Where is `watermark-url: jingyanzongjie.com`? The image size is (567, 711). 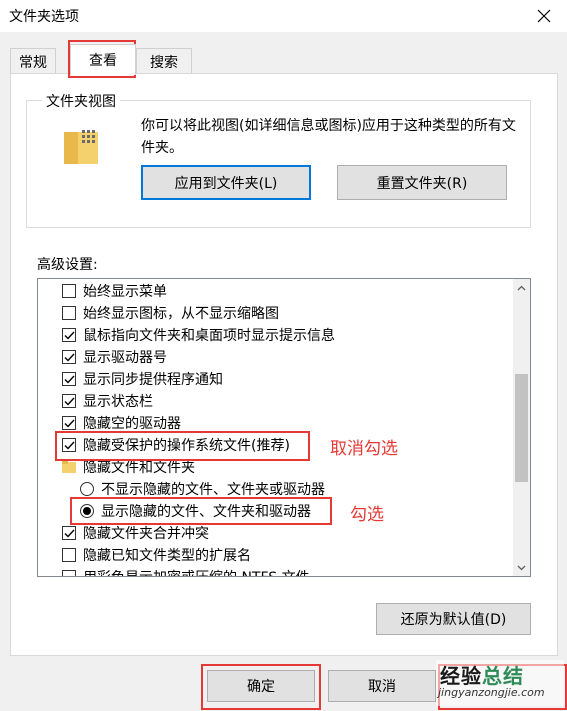 watermark-url: jingyanzongjie.com is located at coordinates (491, 692).